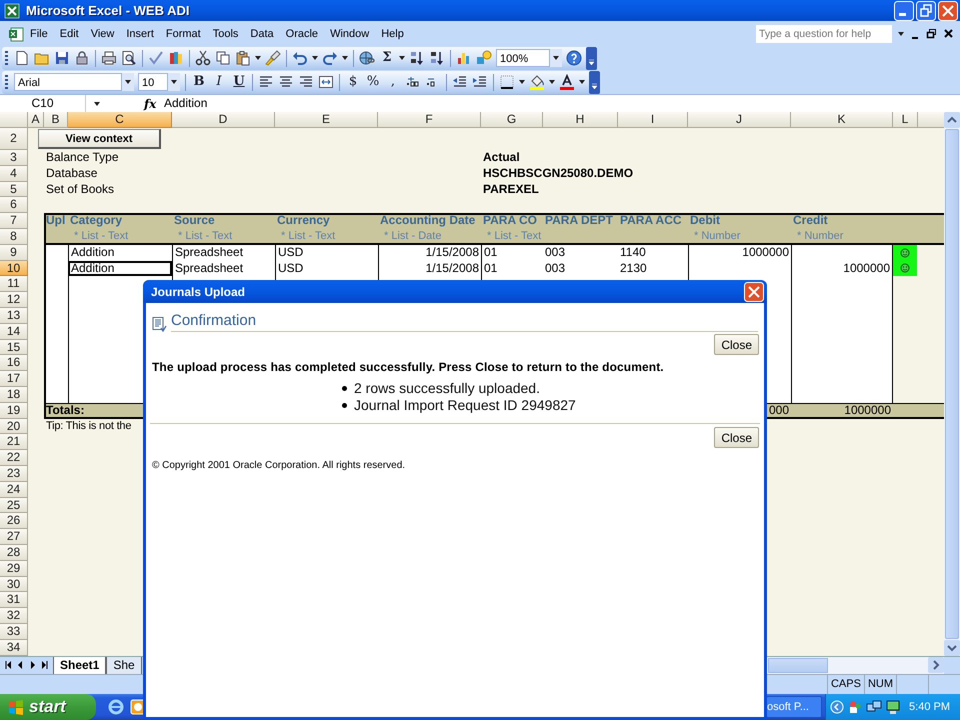 Image resolution: width=960 pixels, height=720 pixels. Describe the element at coordinates (176, 58) in the screenshot. I see `books-icon` at that location.